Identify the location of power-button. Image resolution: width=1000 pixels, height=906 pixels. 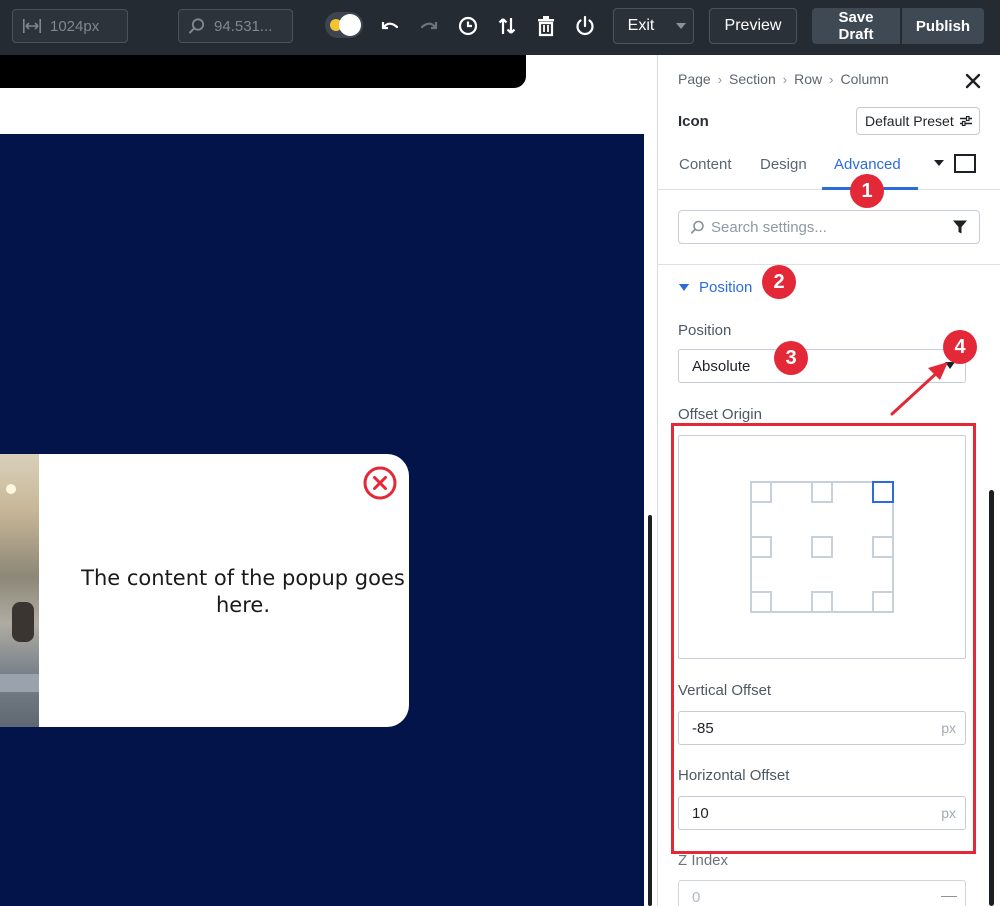
(585, 26).